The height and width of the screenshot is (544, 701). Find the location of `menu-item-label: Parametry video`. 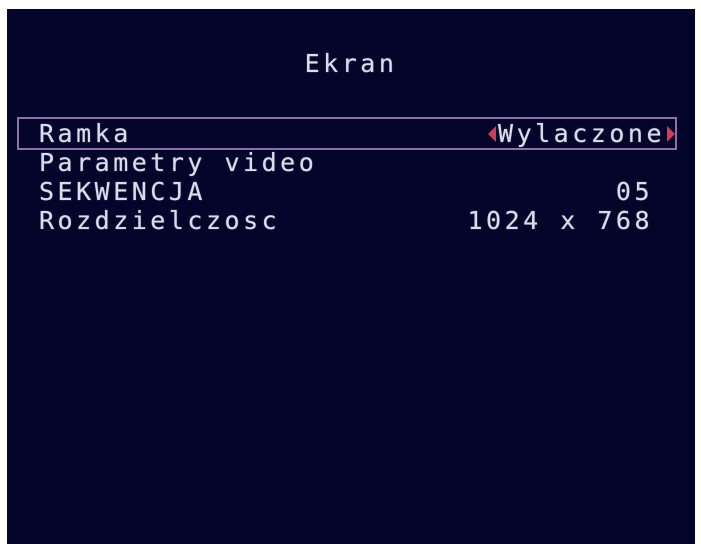

menu-item-label: Parametry video is located at coordinates (178, 162).